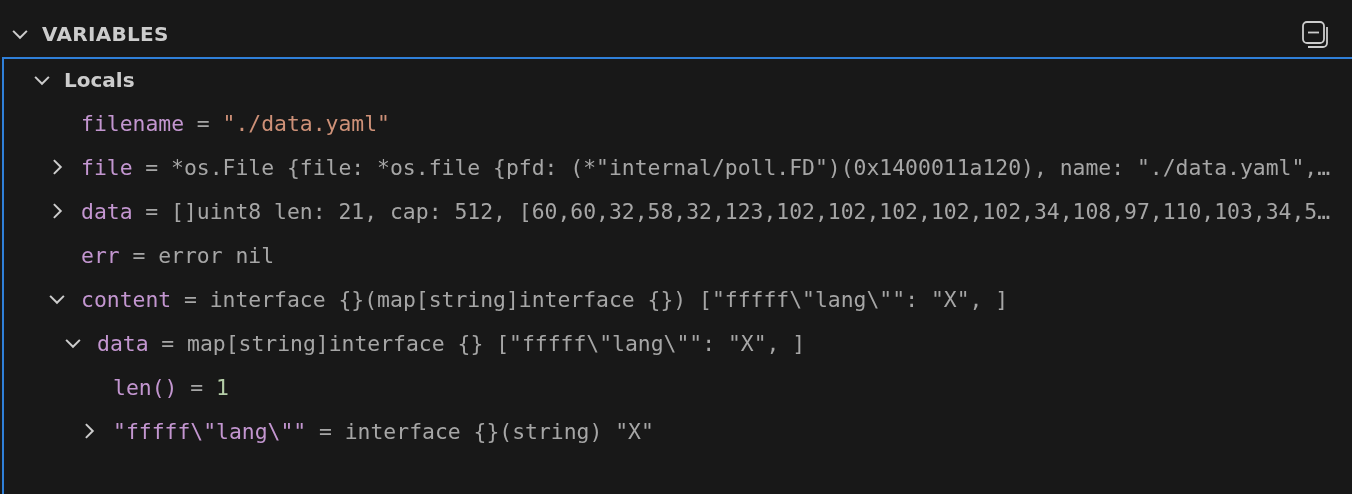 The width and height of the screenshot is (1352, 494). Describe the element at coordinates (99, 80) in the screenshot. I see `scope-label: Locals` at that location.